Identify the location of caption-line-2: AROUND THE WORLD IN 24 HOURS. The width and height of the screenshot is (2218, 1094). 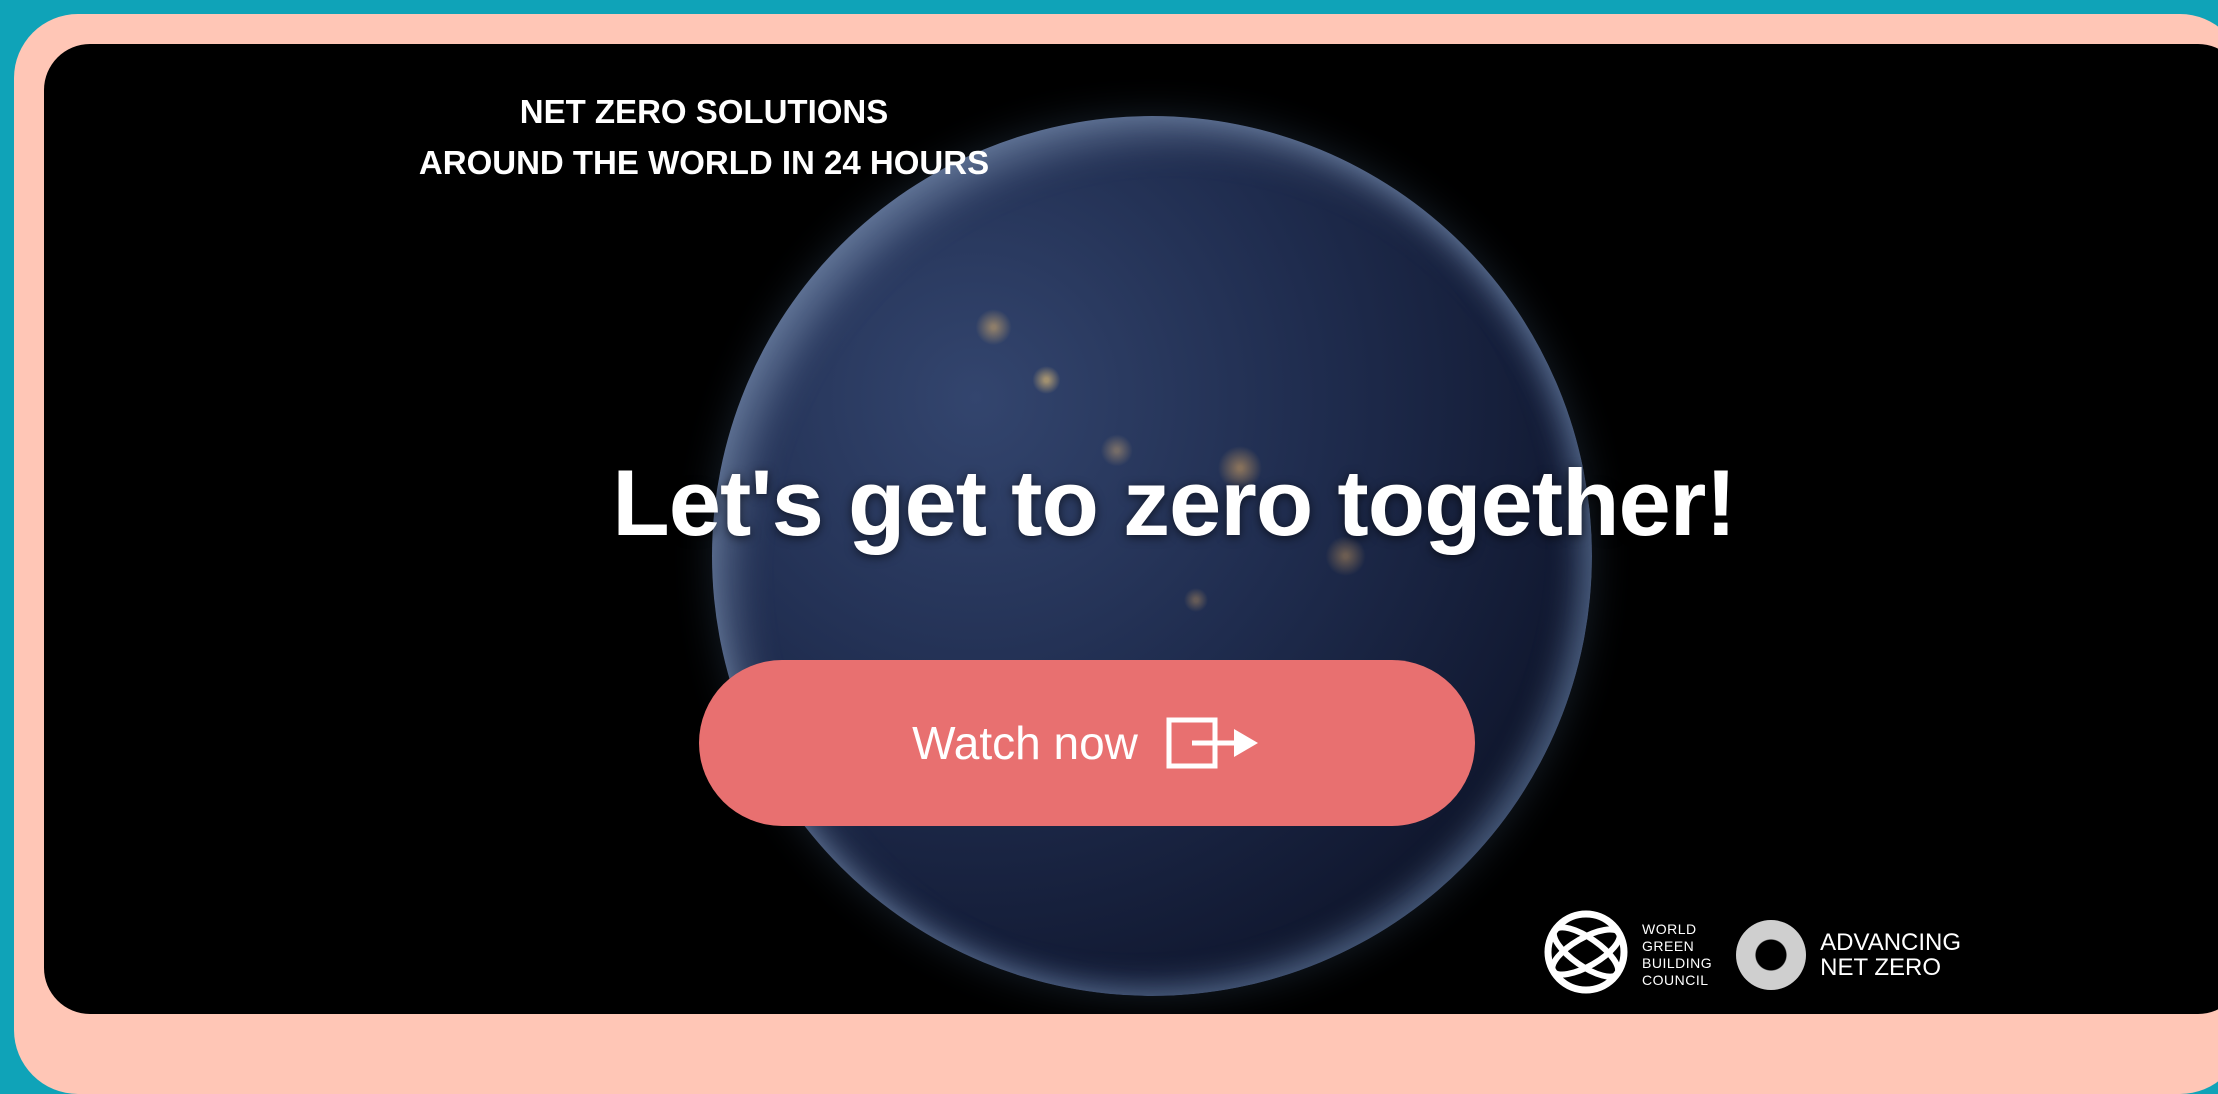
(704, 162).